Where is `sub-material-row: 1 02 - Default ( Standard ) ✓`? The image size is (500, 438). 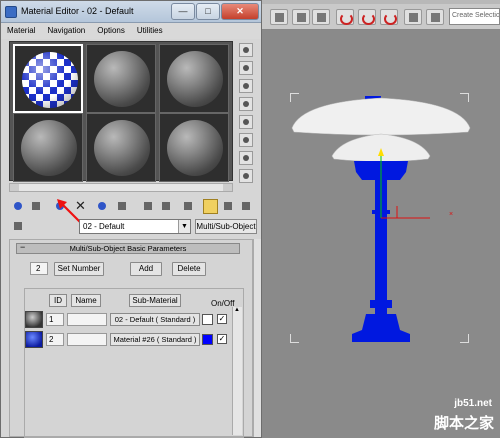
sub-material-row: 1 02 - Default ( Standard ) ✓ is located at coordinates (135, 320).